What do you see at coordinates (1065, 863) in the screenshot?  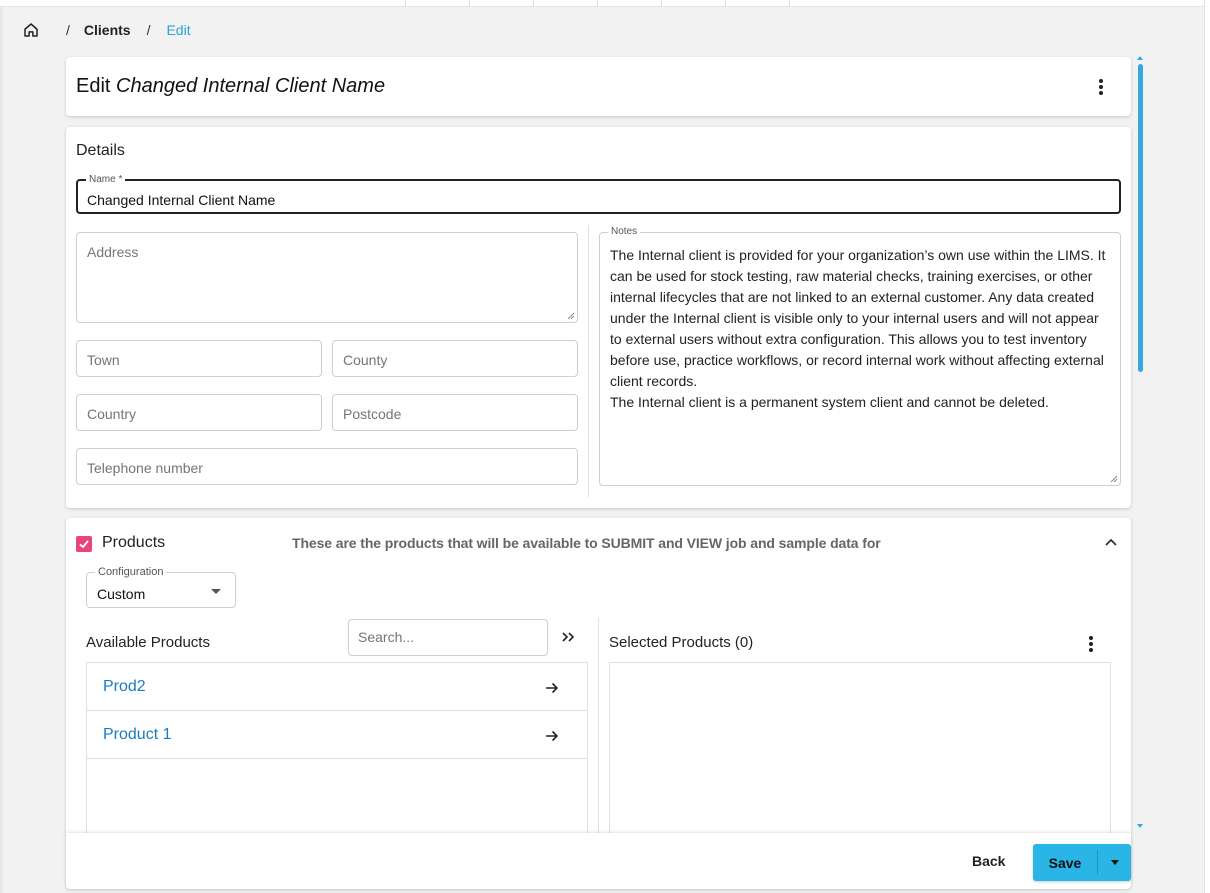 I see `save-button: Save` at bounding box center [1065, 863].